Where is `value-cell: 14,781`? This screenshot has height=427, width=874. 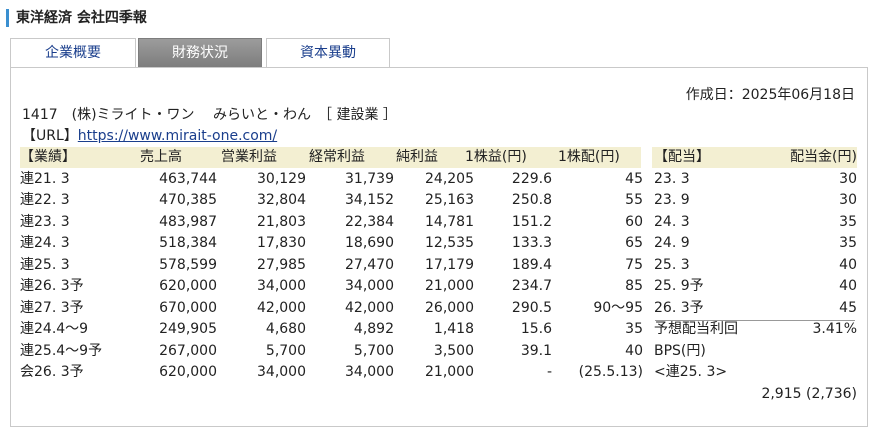
value-cell: 14,781 is located at coordinates (449, 221).